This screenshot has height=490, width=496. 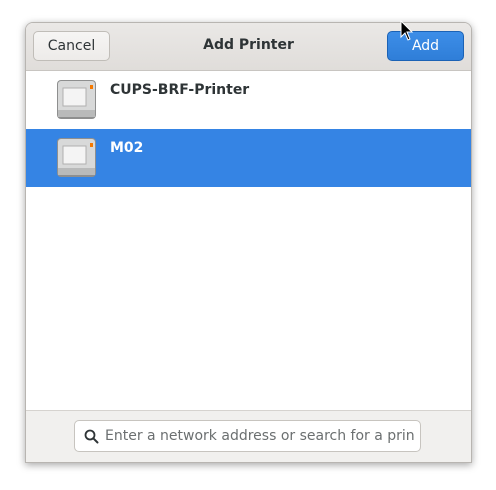 What do you see at coordinates (248, 158) in the screenshot?
I see `printer-row-selected: M02` at bounding box center [248, 158].